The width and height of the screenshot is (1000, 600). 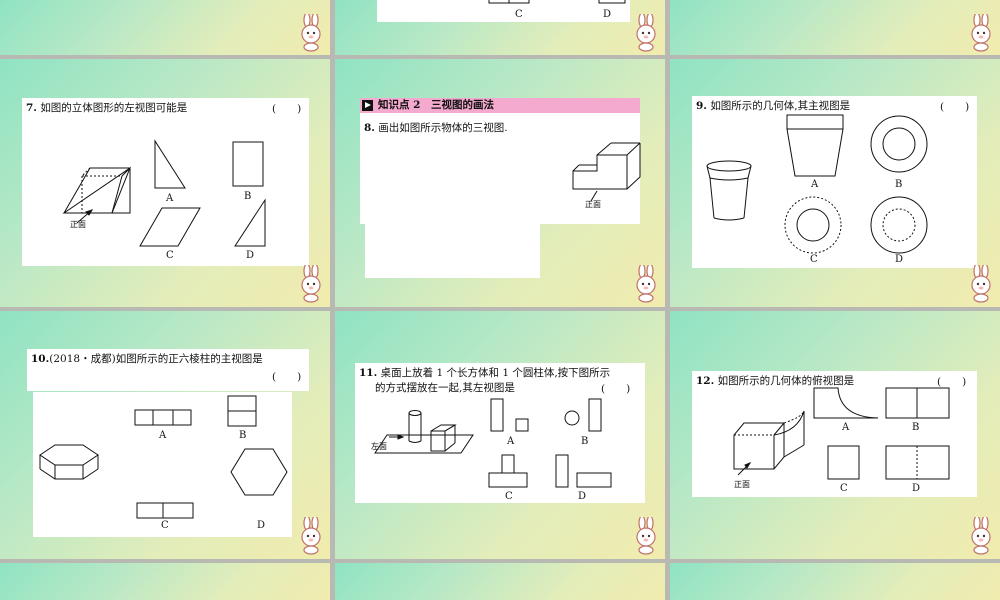 I want to click on question-11-figures, so click(x=493, y=443).